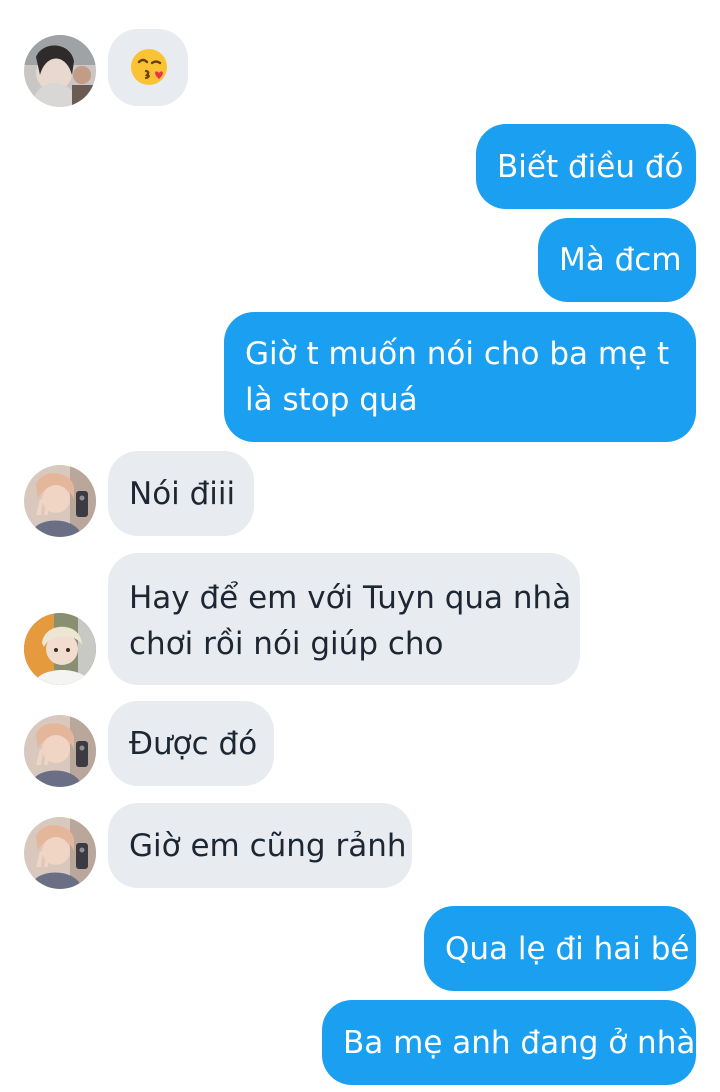 The height and width of the screenshot is (1092, 720). What do you see at coordinates (567, 949) in the screenshot?
I see `message-text: Qua lẹ đi hai bé` at bounding box center [567, 949].